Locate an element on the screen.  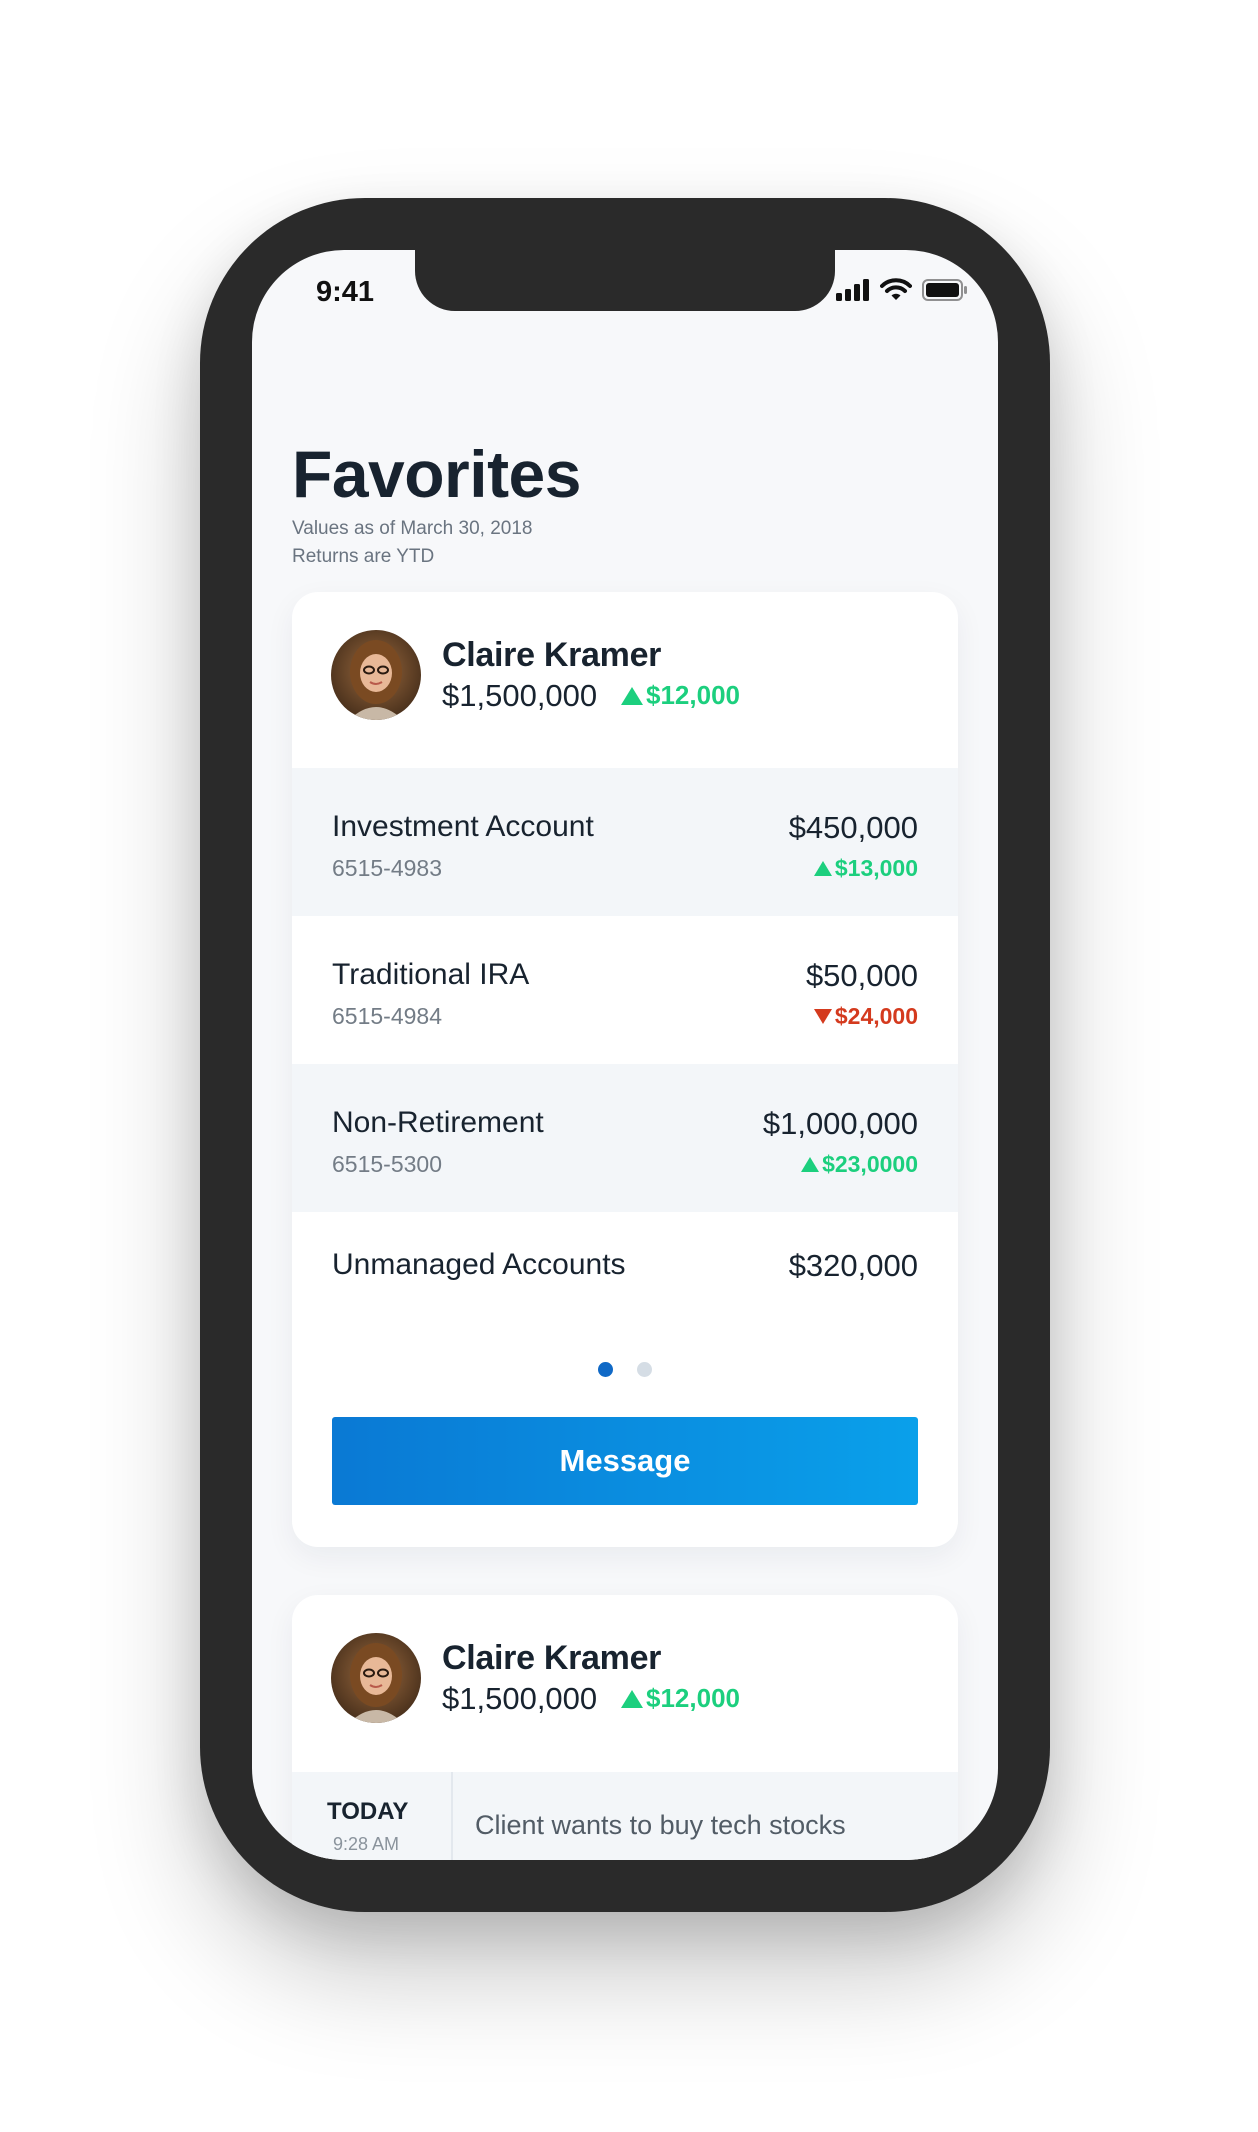
account-change: $13,000 is located at coordinates (865, 868).